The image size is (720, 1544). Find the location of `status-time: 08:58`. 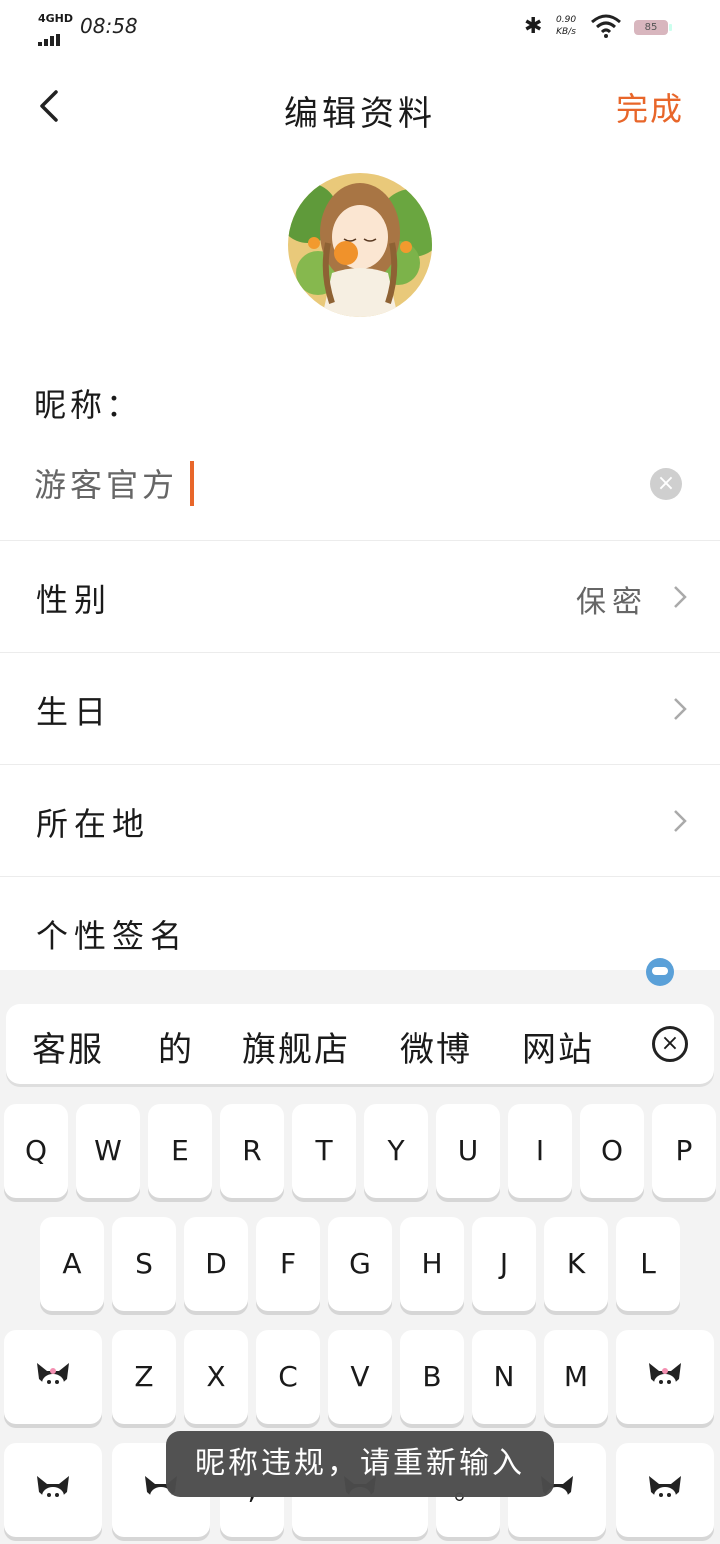

status-time: 08:58 is located at coordinates (109, 26).